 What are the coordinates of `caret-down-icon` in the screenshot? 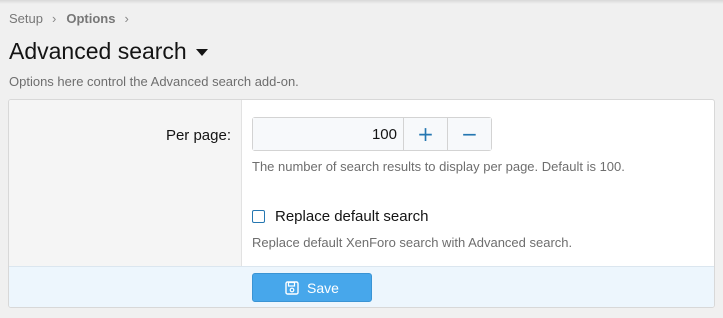 It's located at (201, 52).